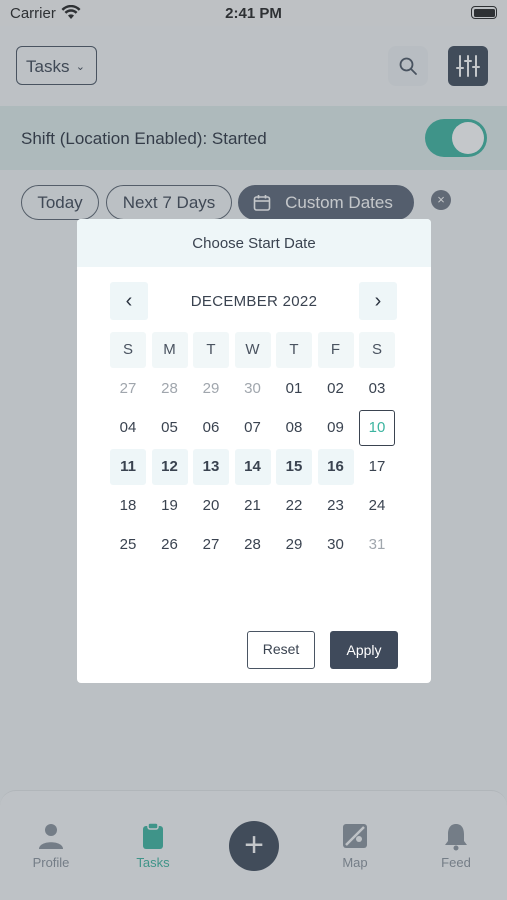 The height and width of the screenshot is (900, 507). What do you see at coordinates (170, 506) in the screenshot?
I see `day-cell: 19` at bounding box center [170, 506].